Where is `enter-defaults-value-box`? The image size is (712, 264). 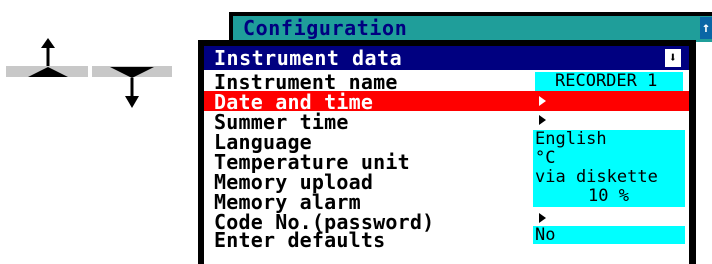 enter-defaults-value-box is located at coordinates (609, 235).